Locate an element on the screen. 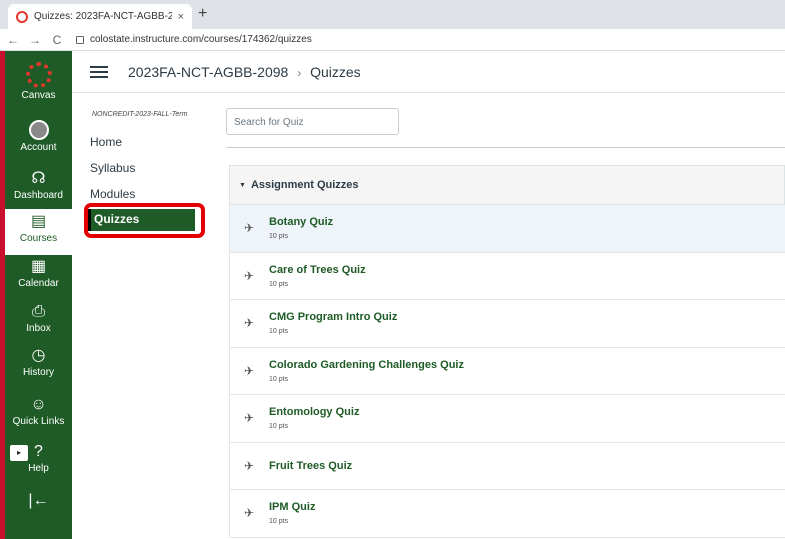  avatar is located at coordinates (38, 130).